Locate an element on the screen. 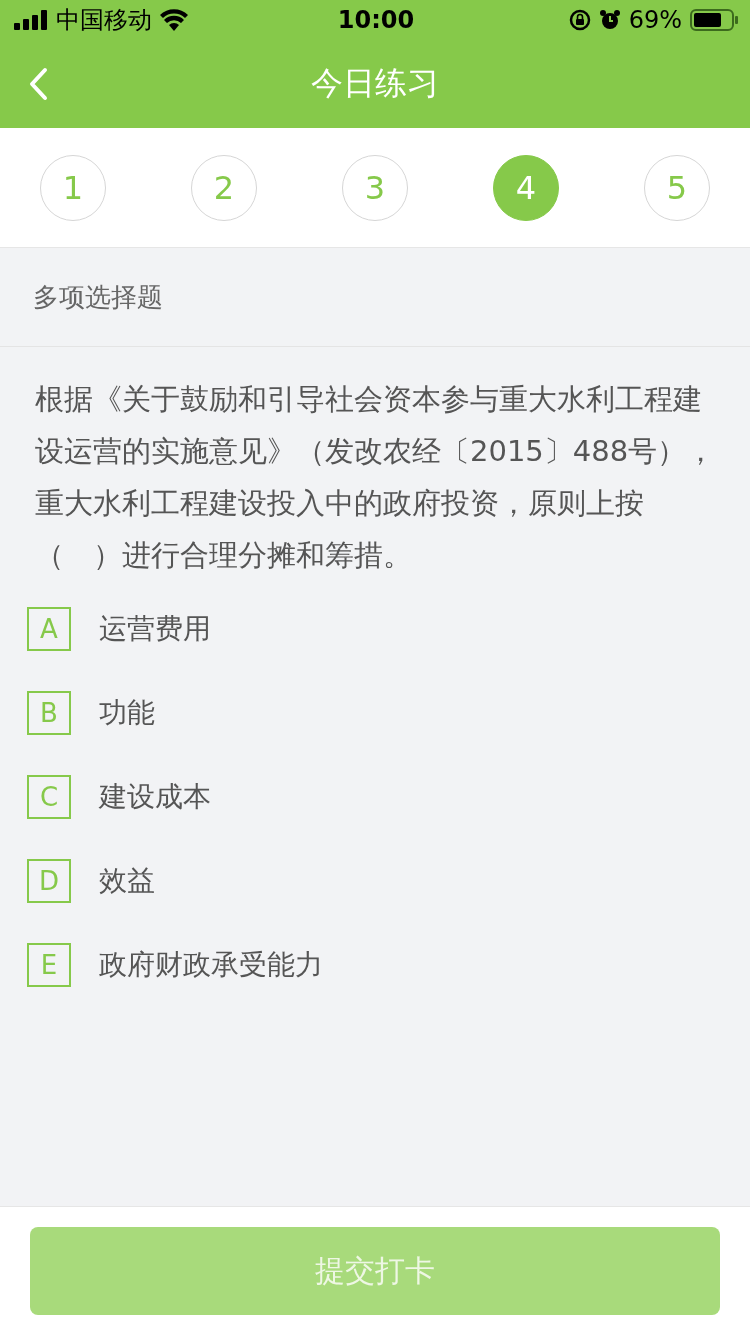  question-text: 根据《关于鼓励和引导社会资本参与重大水利工程建设运营的实施意见》（发改农经〔2015〕488号），重大水利工程建设投入中的政府投资，原则上按（ ）进行合理分摊和筹措。 is located at coordinates (375, 477).